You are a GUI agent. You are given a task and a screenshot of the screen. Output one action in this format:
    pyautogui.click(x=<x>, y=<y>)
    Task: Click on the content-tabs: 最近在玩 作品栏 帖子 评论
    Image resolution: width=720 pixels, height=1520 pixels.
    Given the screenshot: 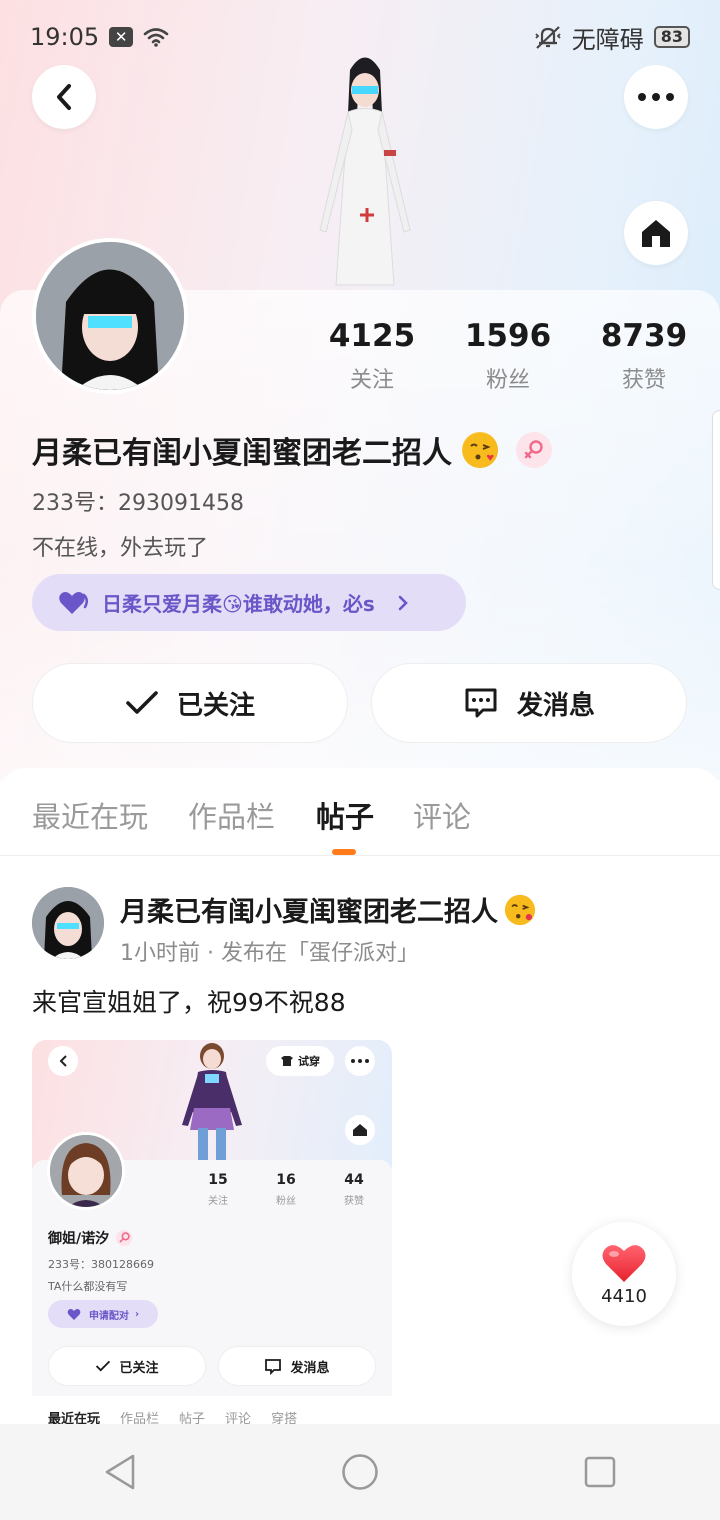 What is the action you would take?
    pyautogui.click(x=360, y=812)
    